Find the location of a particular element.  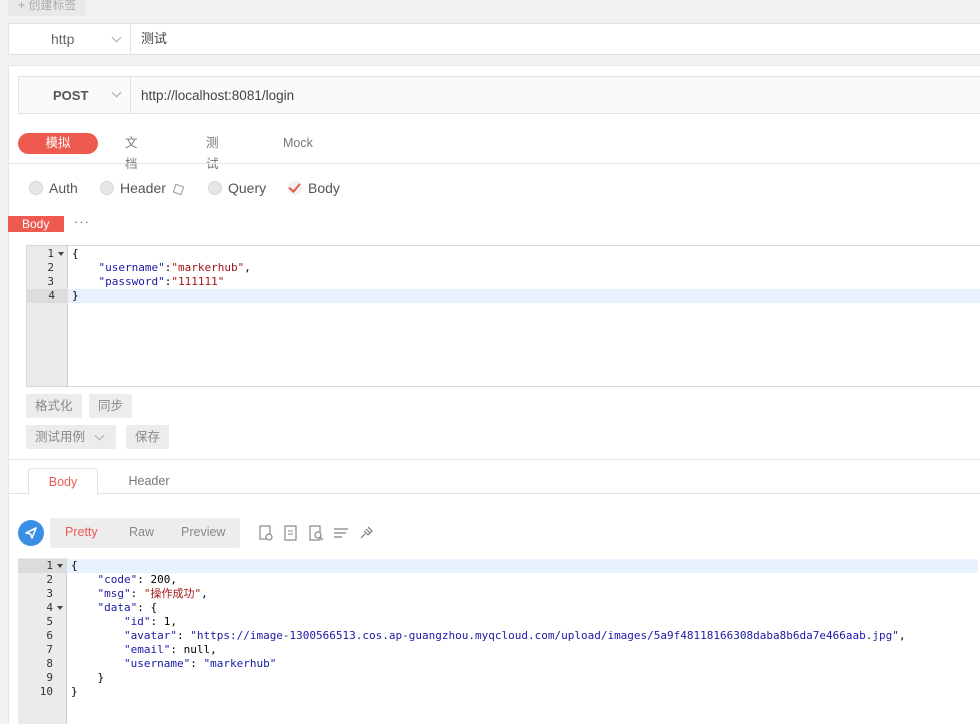

code-line: 3 "msg": "操作成功", is located at coordinates (498, 594).